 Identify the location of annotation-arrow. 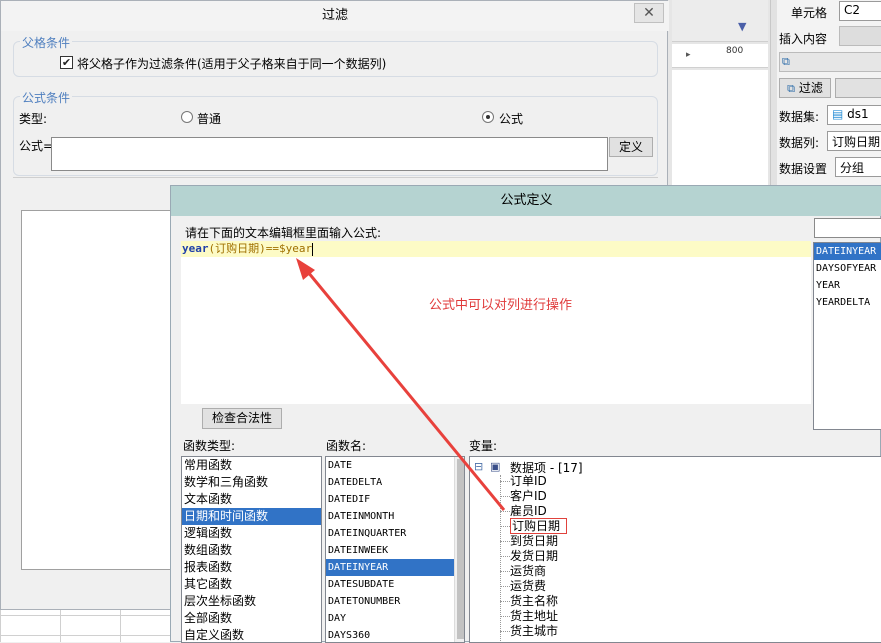
(401, 384).